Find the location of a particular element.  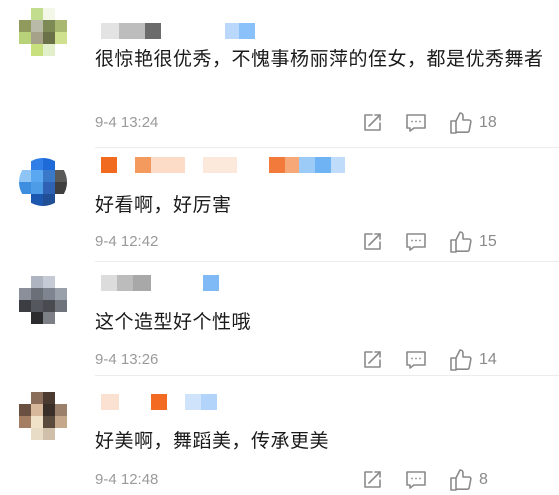

like-count: 18 is located at coordinates (488, 122).